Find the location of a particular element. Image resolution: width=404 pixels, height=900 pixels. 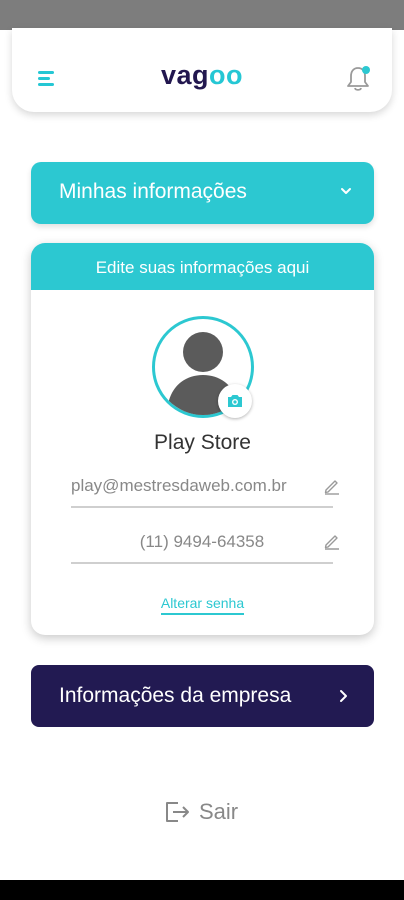

email-field: play@mestresdaweb.com.br is located at coordinates (202, 490).